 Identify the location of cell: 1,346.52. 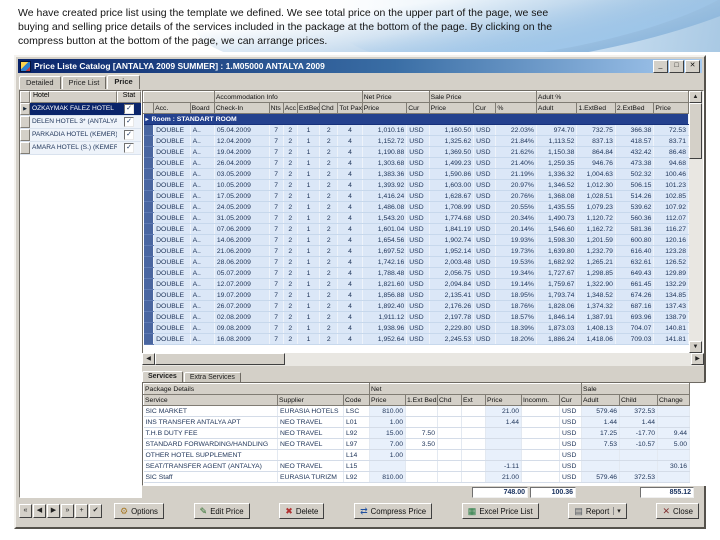
(557, 185).